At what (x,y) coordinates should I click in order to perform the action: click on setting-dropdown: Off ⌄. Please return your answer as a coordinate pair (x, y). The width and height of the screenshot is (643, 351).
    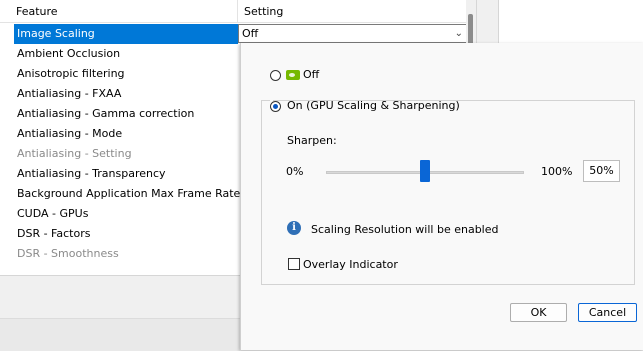
    Looking at the image, I should click on (353, 33).